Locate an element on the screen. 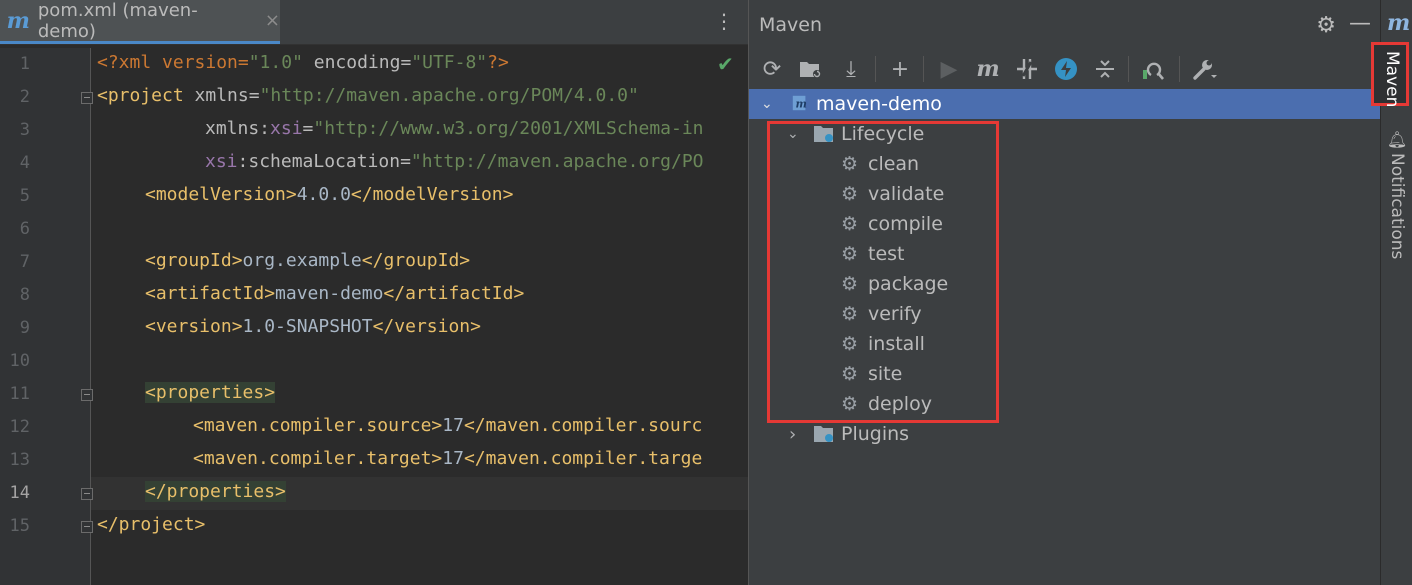 This screenshot has height=585, width=1412. notifications-side-tab: 🔔︎ Notifications is located at coordinates (1397, 194).